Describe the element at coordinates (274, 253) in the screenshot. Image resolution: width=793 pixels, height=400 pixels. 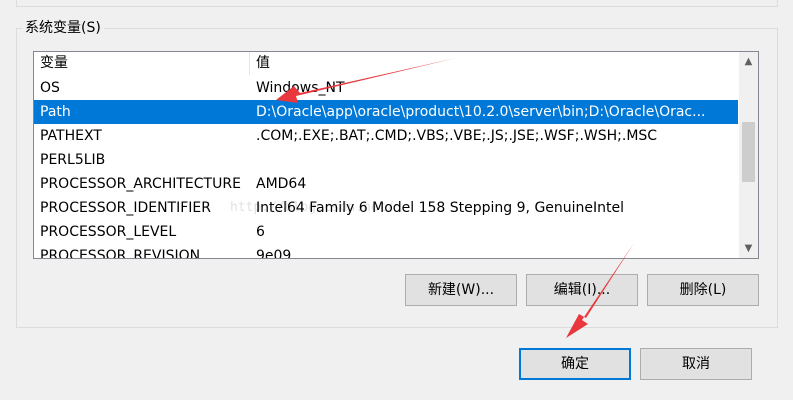
I see `variable-value: 9e09` at that location.